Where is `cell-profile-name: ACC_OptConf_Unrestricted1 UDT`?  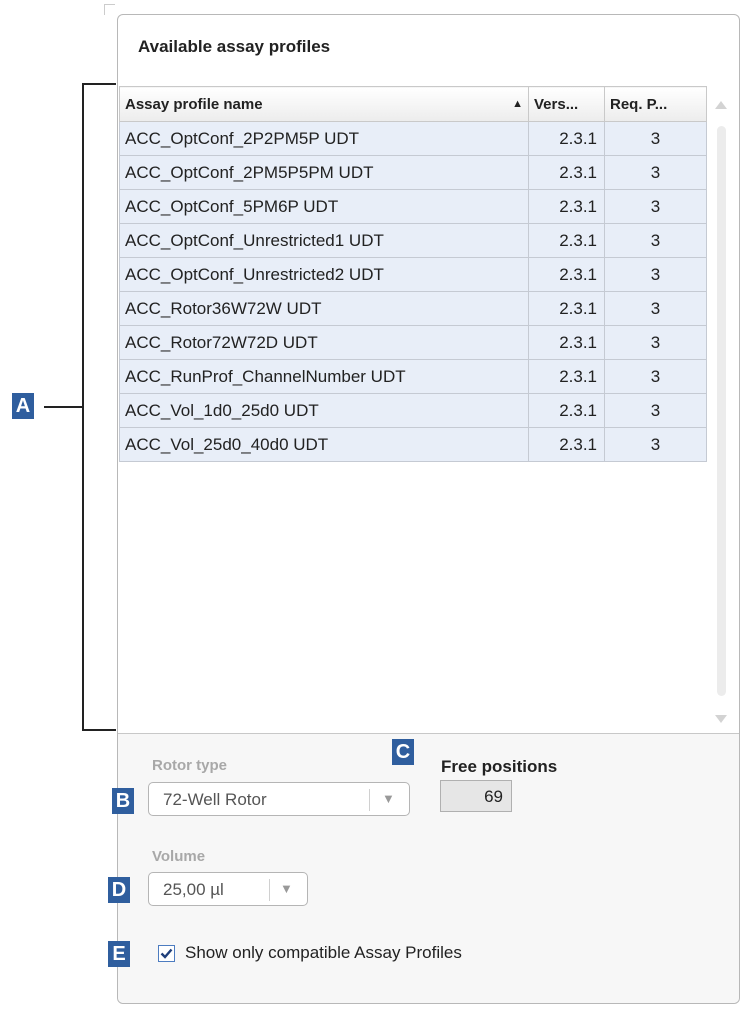
cell-profile-name: ACC_OptConf_Unrestricted1 UDT is located at coordinates (324, 240).